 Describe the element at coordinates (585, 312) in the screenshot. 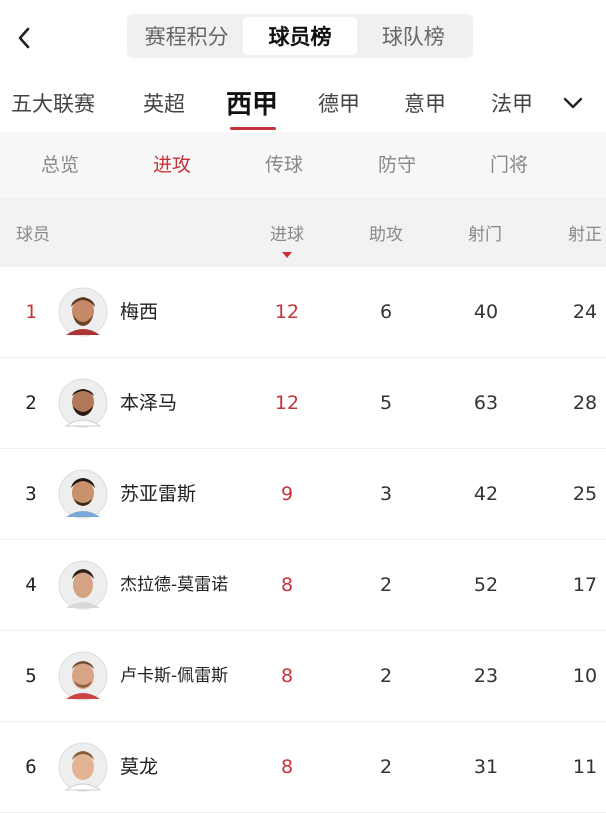

I see `shots-on-target-value: 24` at that location.